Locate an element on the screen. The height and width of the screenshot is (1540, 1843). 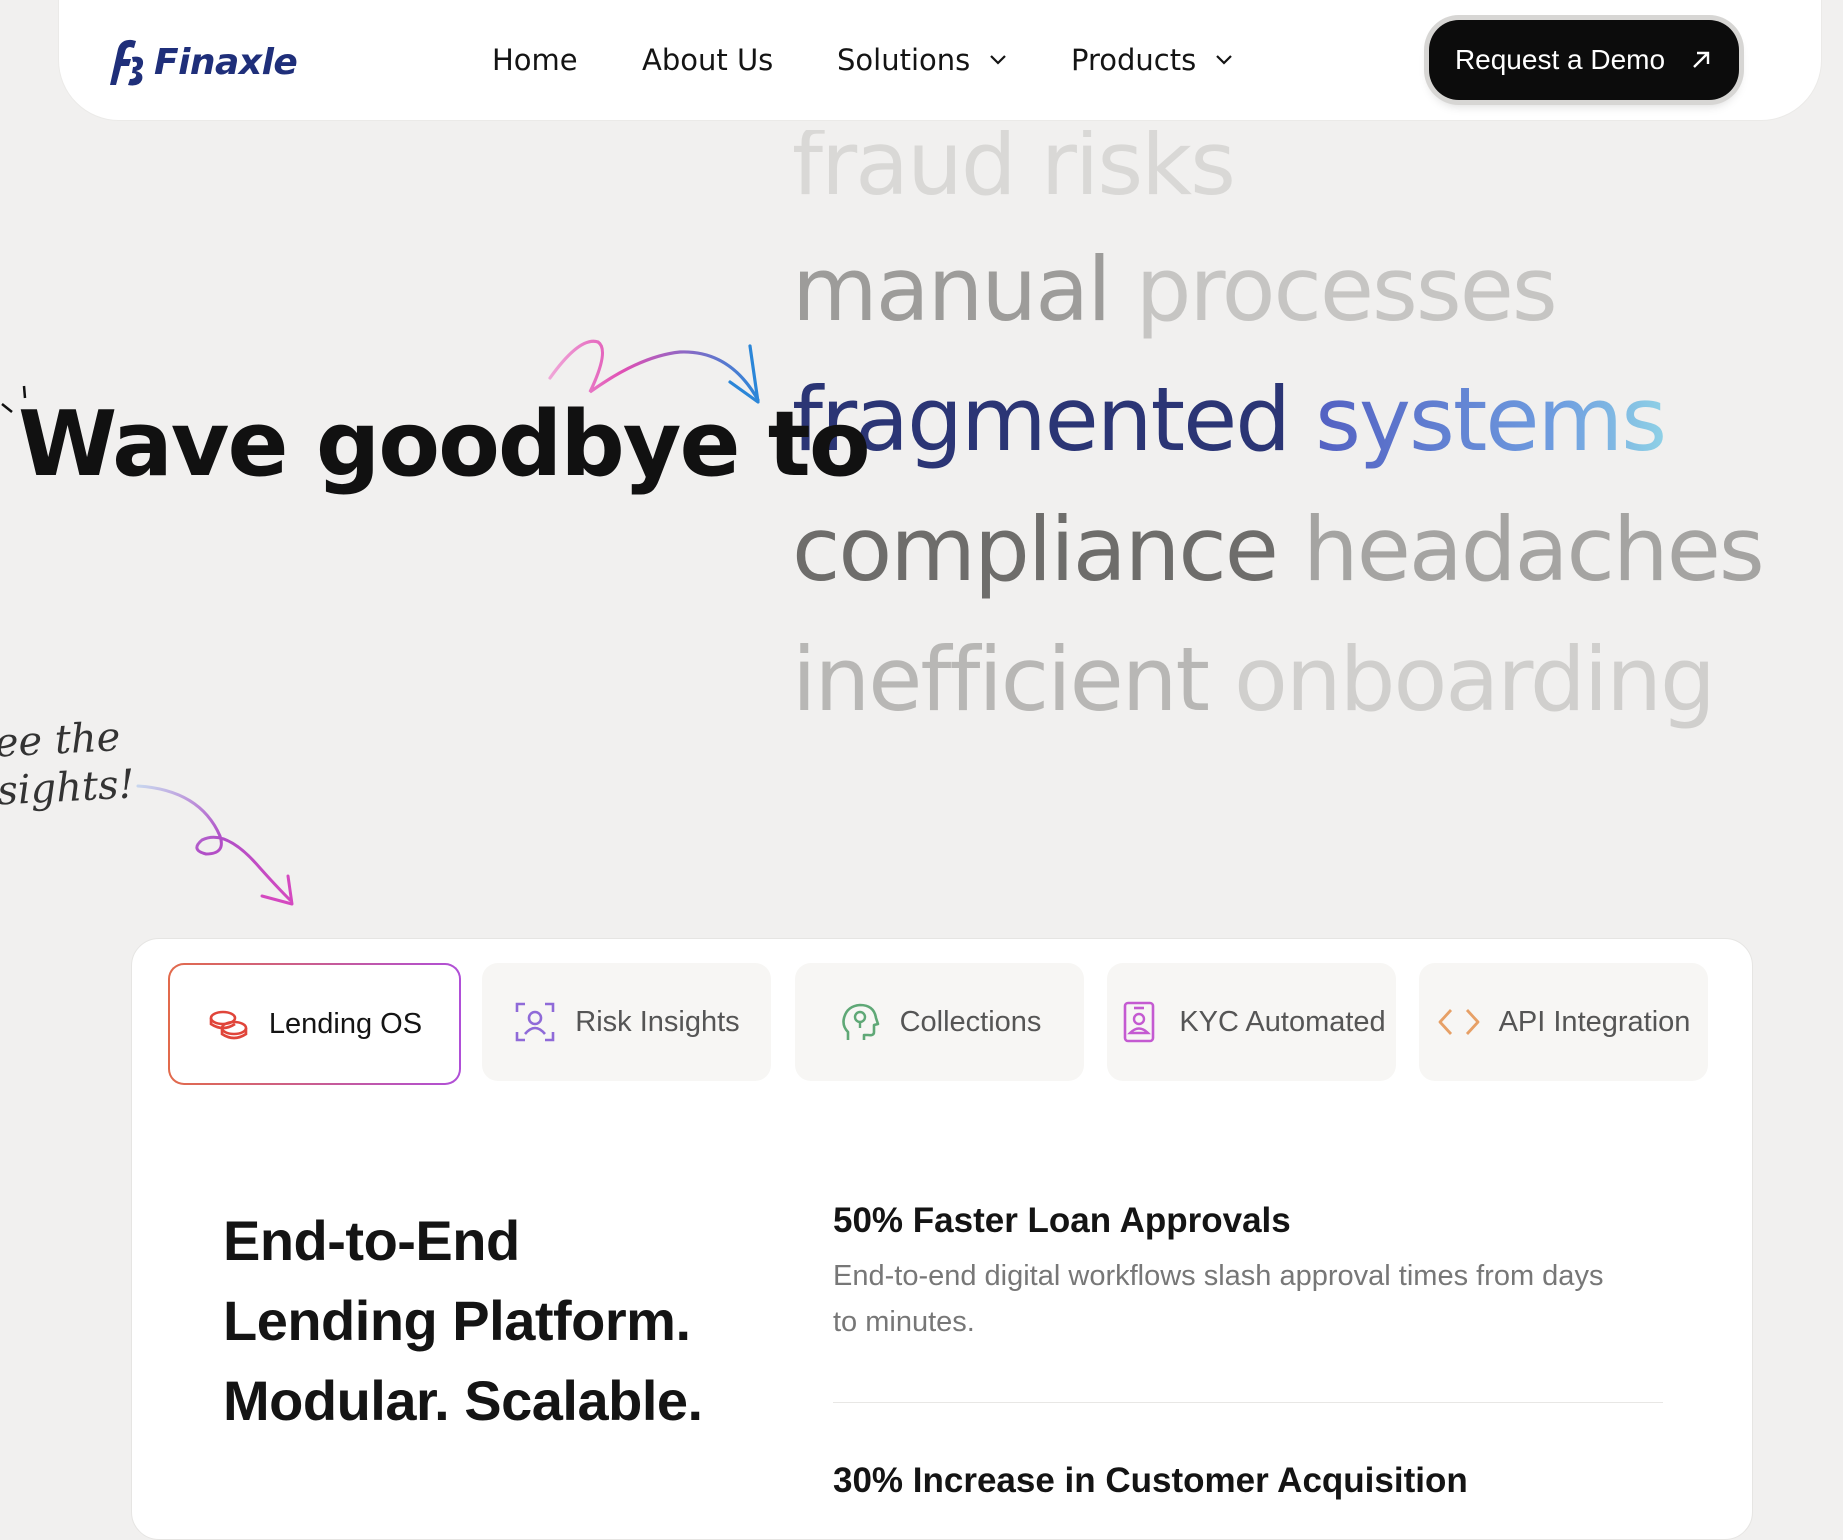
nav-home: Home is located at coordinates (535, 60).